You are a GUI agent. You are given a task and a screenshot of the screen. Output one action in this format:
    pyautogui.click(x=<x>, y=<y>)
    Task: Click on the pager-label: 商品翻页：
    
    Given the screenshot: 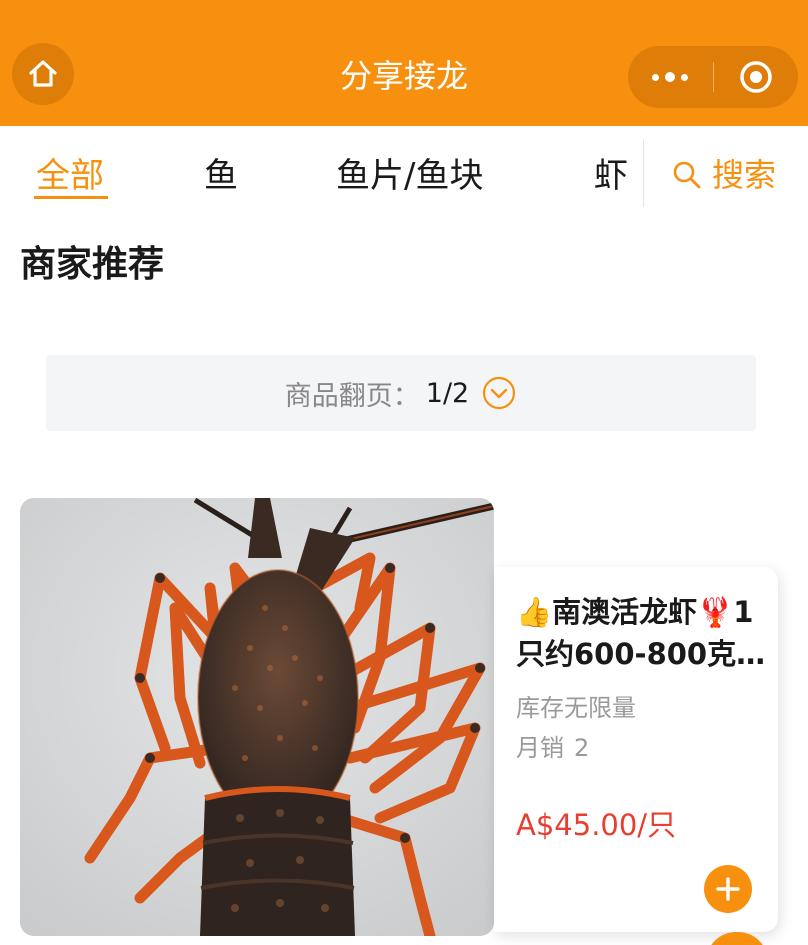 What is the action you would take?
    pyautogui.click(x=352, y=396)
    